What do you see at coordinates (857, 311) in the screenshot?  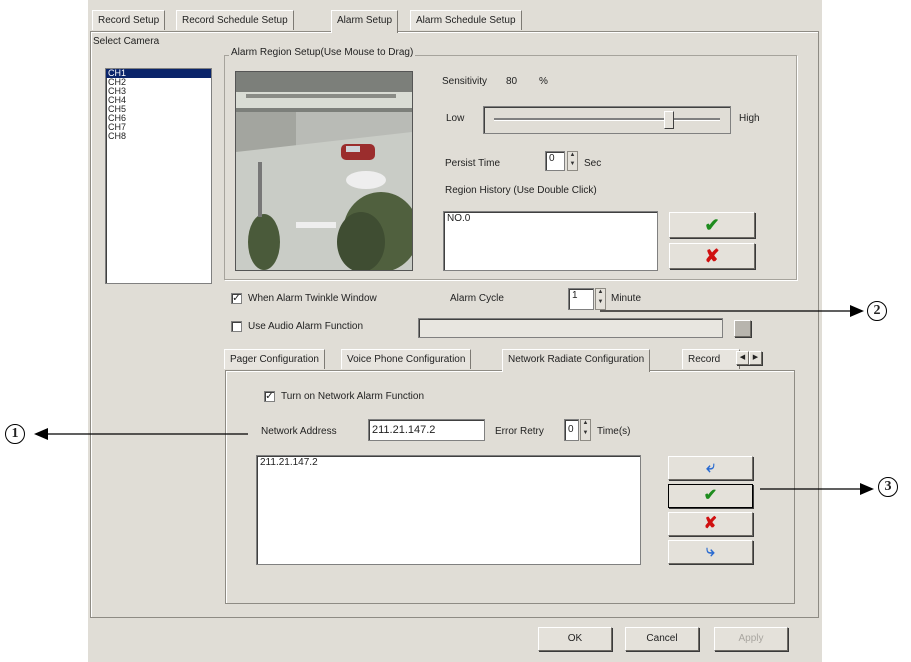 I see `callout-2-arrowhead` at bounding box center [857, 311].